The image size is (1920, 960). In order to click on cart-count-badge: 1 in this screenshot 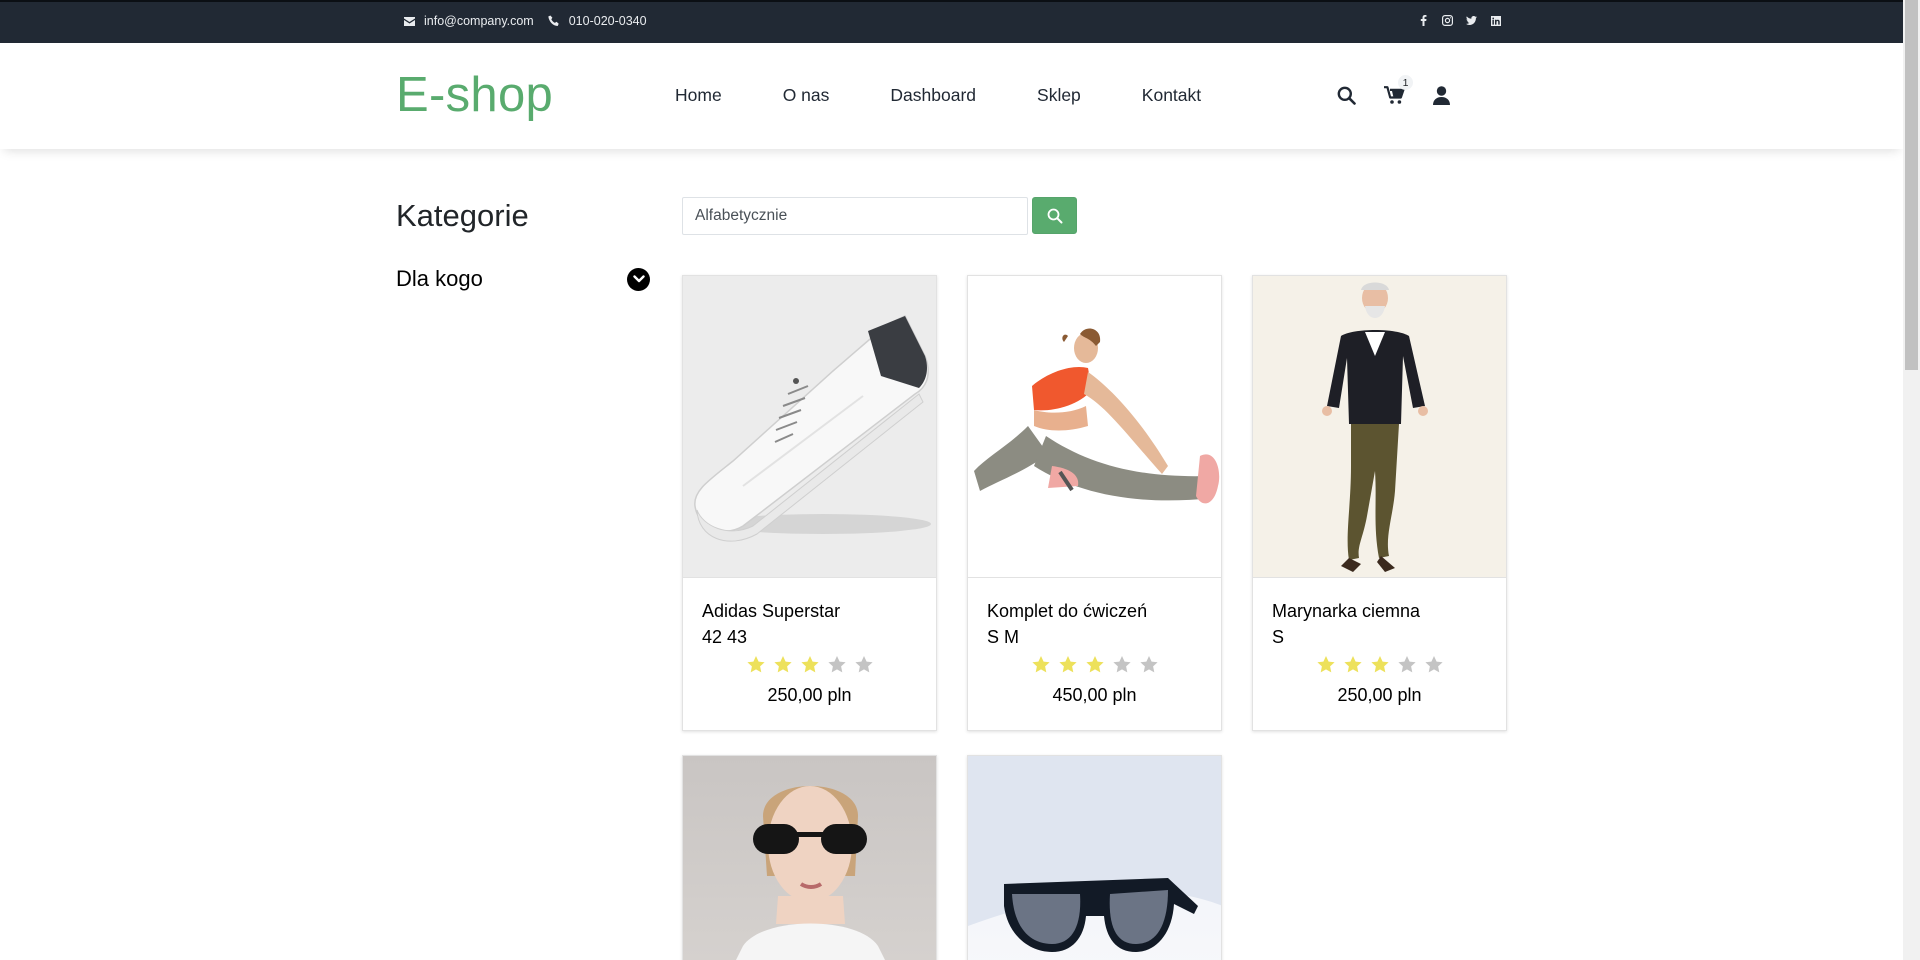, I will do `click(1405, 82)`.